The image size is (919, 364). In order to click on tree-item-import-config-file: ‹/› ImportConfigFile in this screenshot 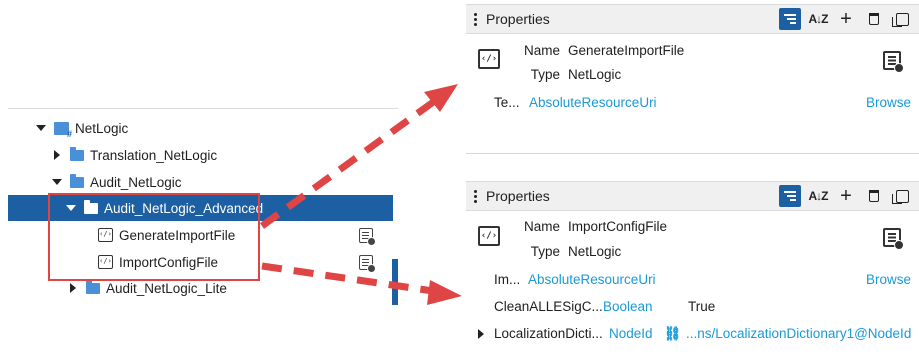, I will do `click(200, 262)`.